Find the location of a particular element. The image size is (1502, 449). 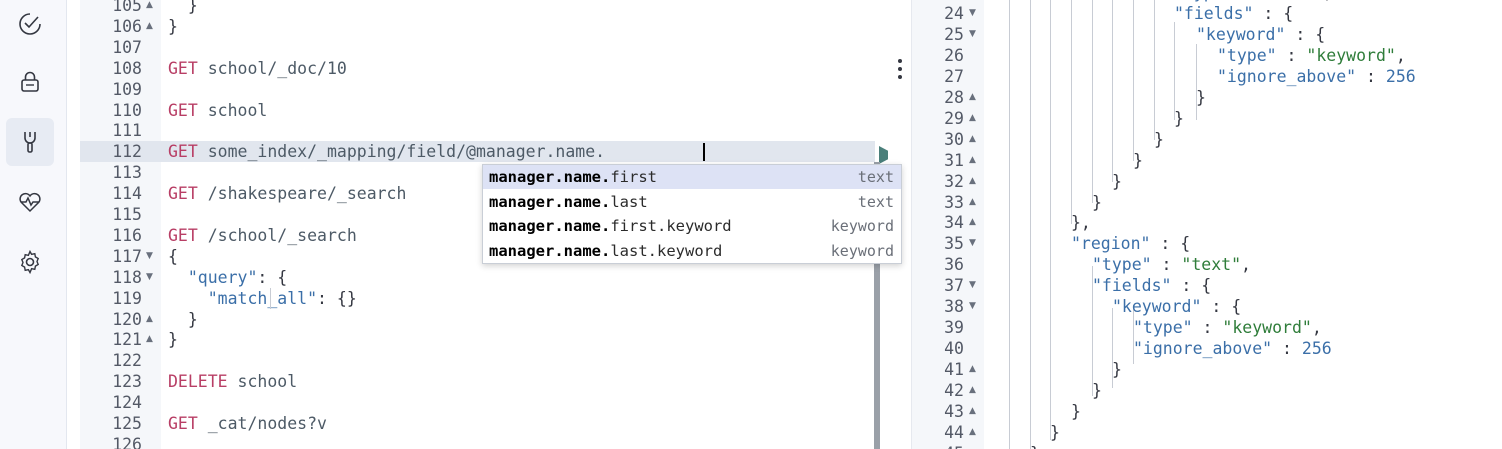

code-line: 122 is located at coordinates (475, 360).